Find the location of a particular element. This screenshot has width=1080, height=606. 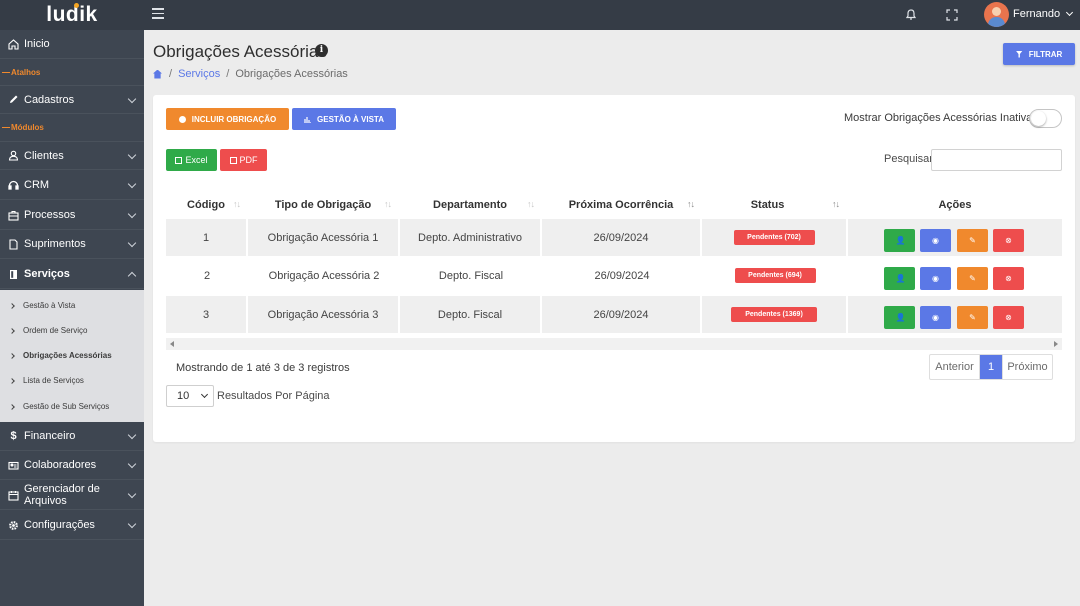

status-badge: Pendentes (702) is located at coordinates (774, 237).